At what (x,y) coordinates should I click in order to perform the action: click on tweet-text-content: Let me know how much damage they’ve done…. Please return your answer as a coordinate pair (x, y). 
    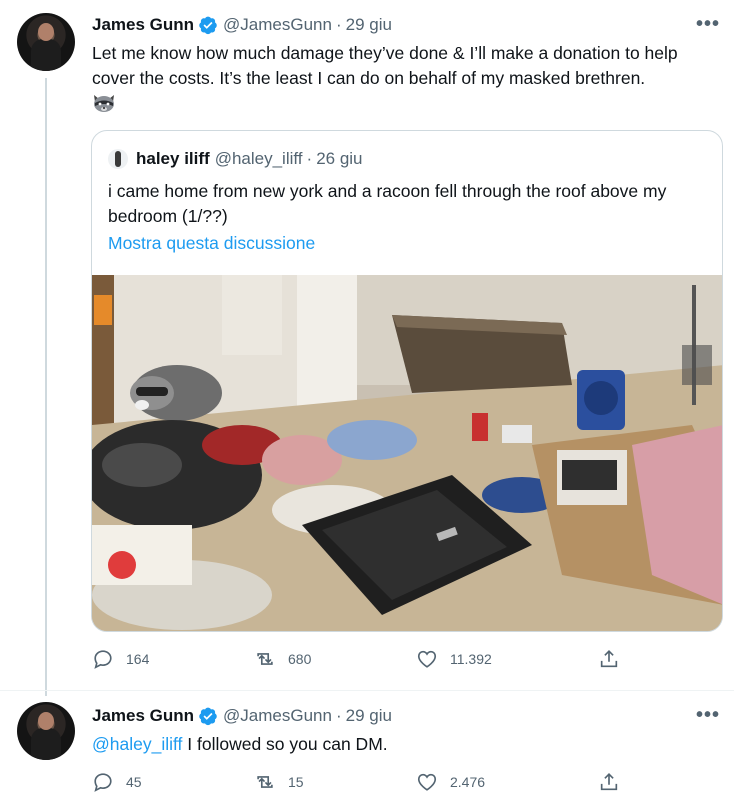
    Looking at the image, I should click on (385, 65).